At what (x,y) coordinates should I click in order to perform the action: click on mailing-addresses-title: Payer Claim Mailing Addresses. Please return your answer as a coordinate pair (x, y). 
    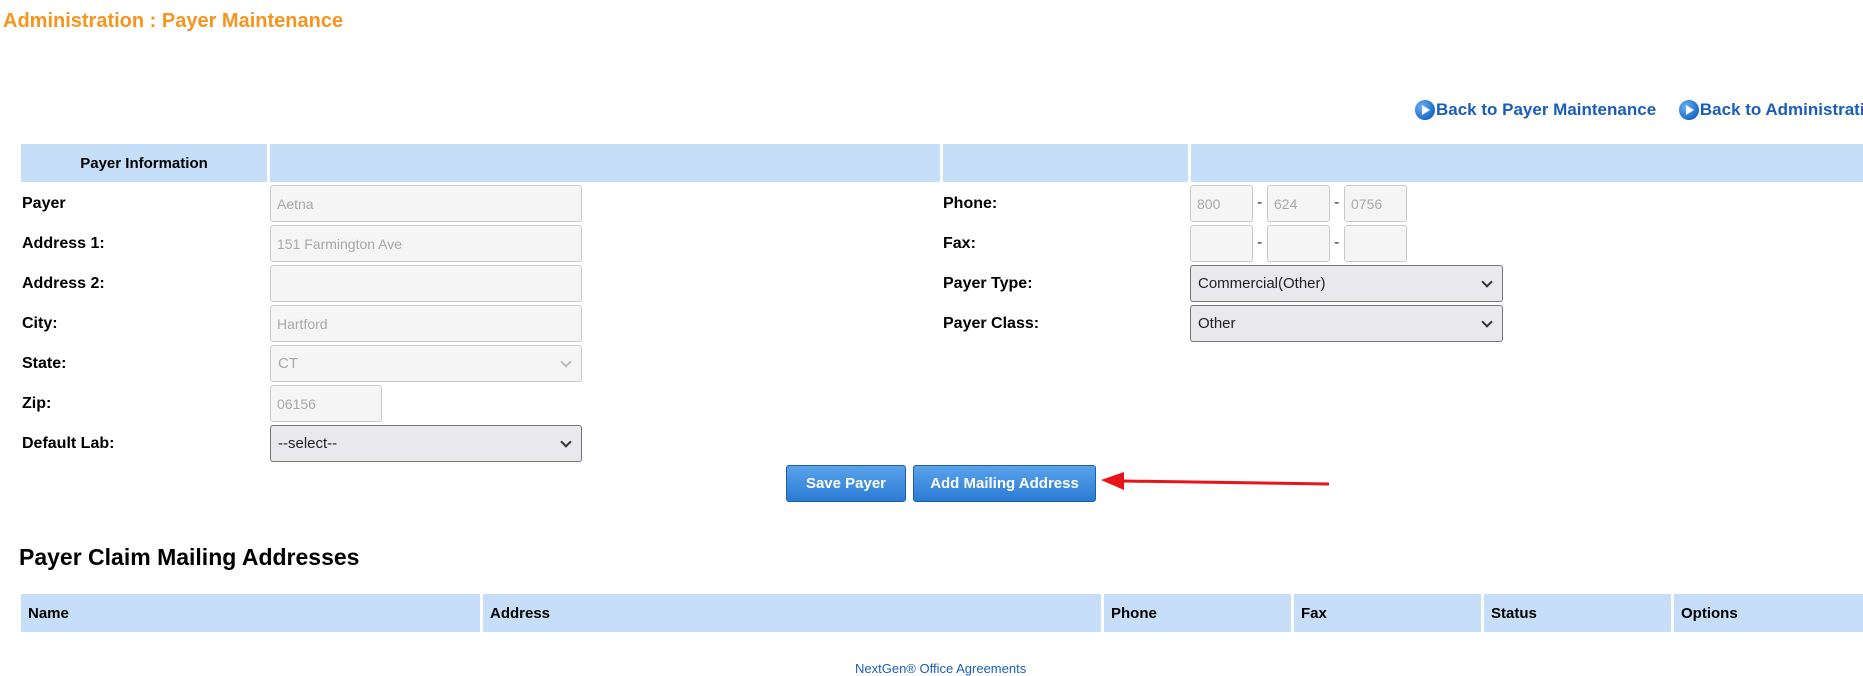
    Looking at the image, I should click on (189, 557).